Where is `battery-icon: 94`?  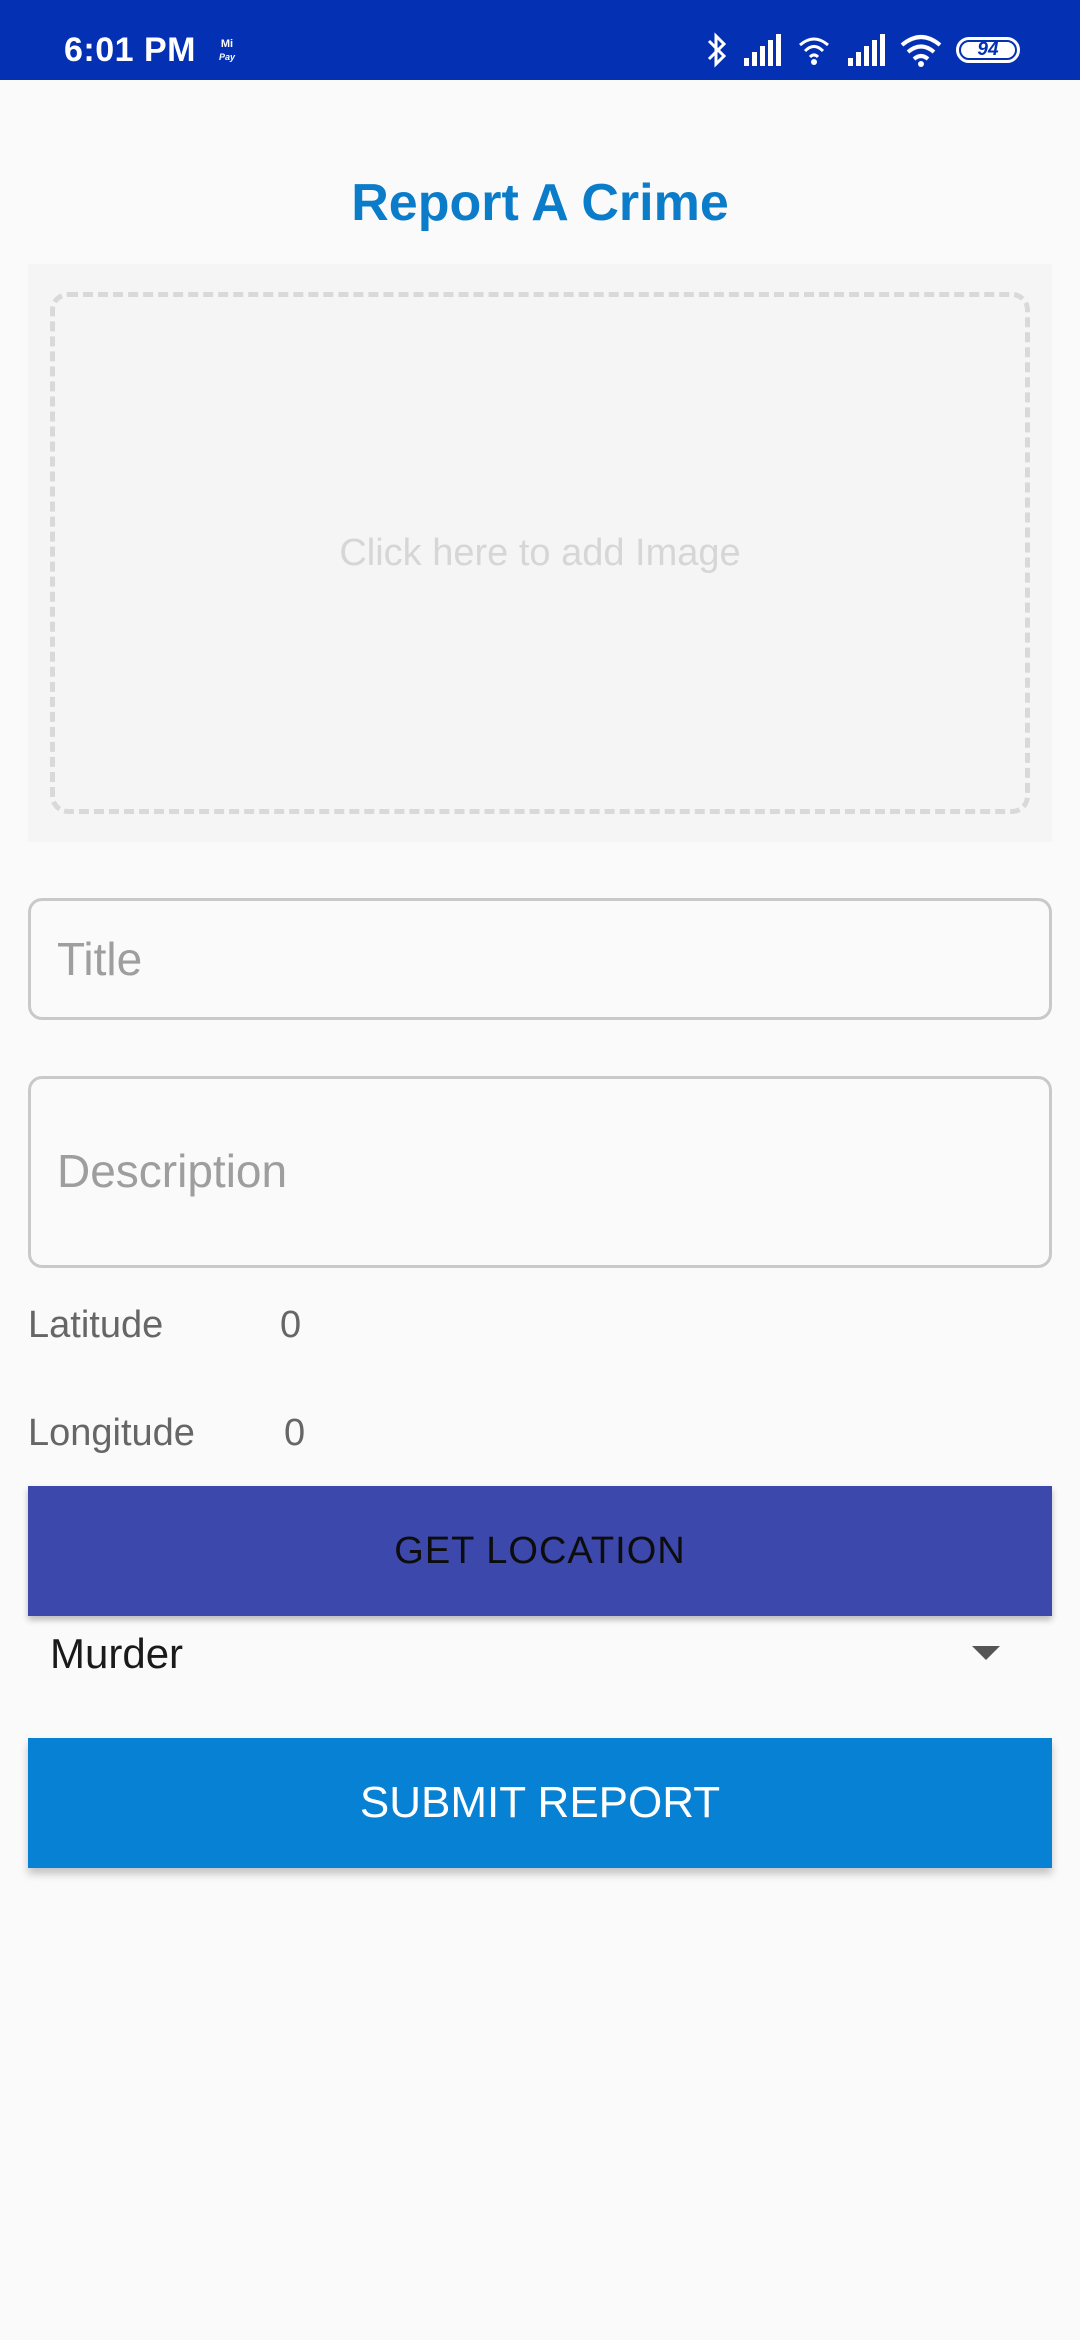
battery-icon: 94 is located at coordinates (988, 50).